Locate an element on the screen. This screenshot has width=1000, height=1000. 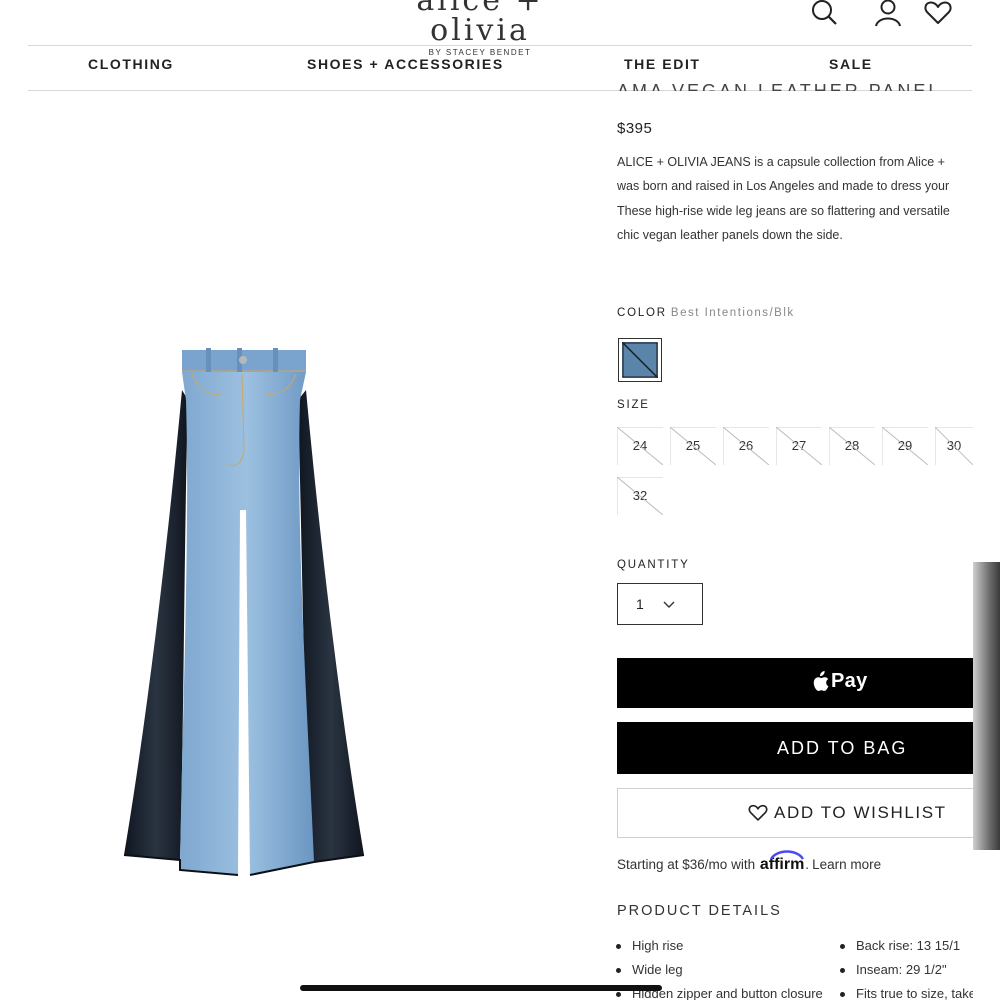
swatch-fill is located at coordinates (640, 360).